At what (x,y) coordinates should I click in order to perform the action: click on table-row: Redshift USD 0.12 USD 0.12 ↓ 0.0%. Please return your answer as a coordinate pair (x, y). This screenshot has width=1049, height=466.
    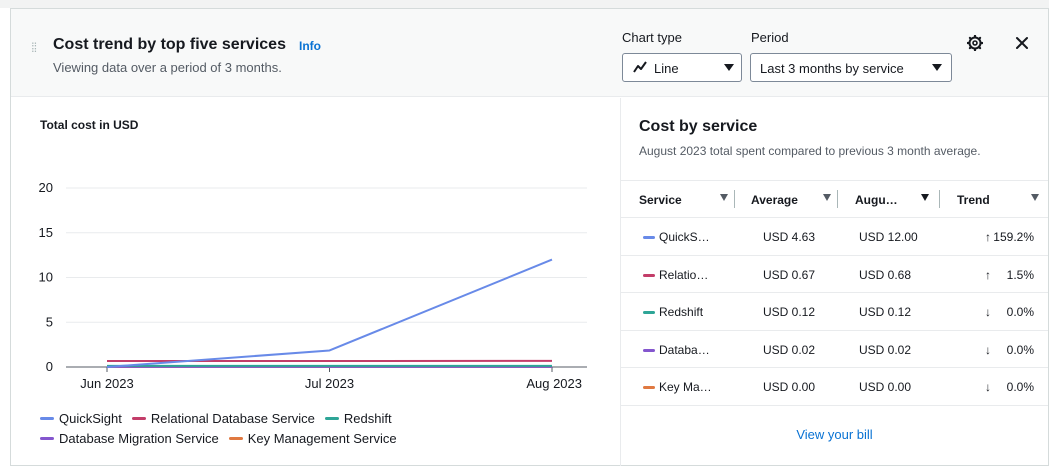
    Looking at the image, I should click on (834, 312).